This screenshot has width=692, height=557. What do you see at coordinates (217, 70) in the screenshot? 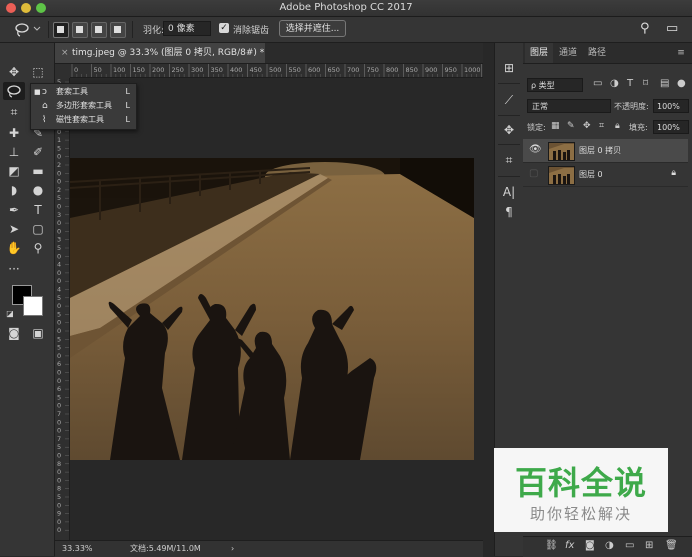
I see `ruler-tick-label: 350` at bounding box center [217, 70].